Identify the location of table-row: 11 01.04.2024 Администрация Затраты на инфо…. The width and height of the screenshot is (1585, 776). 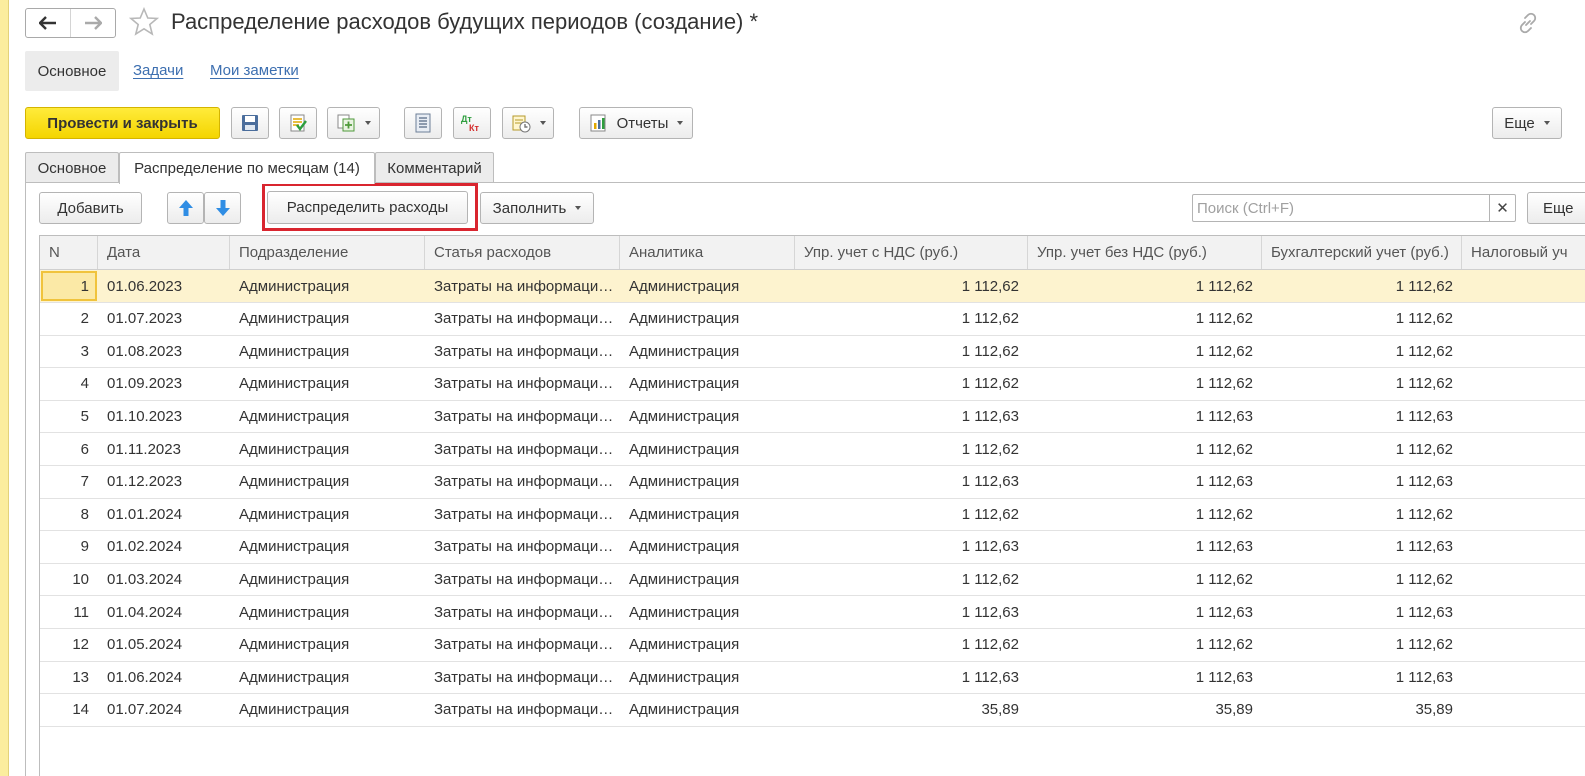
(812, 612).